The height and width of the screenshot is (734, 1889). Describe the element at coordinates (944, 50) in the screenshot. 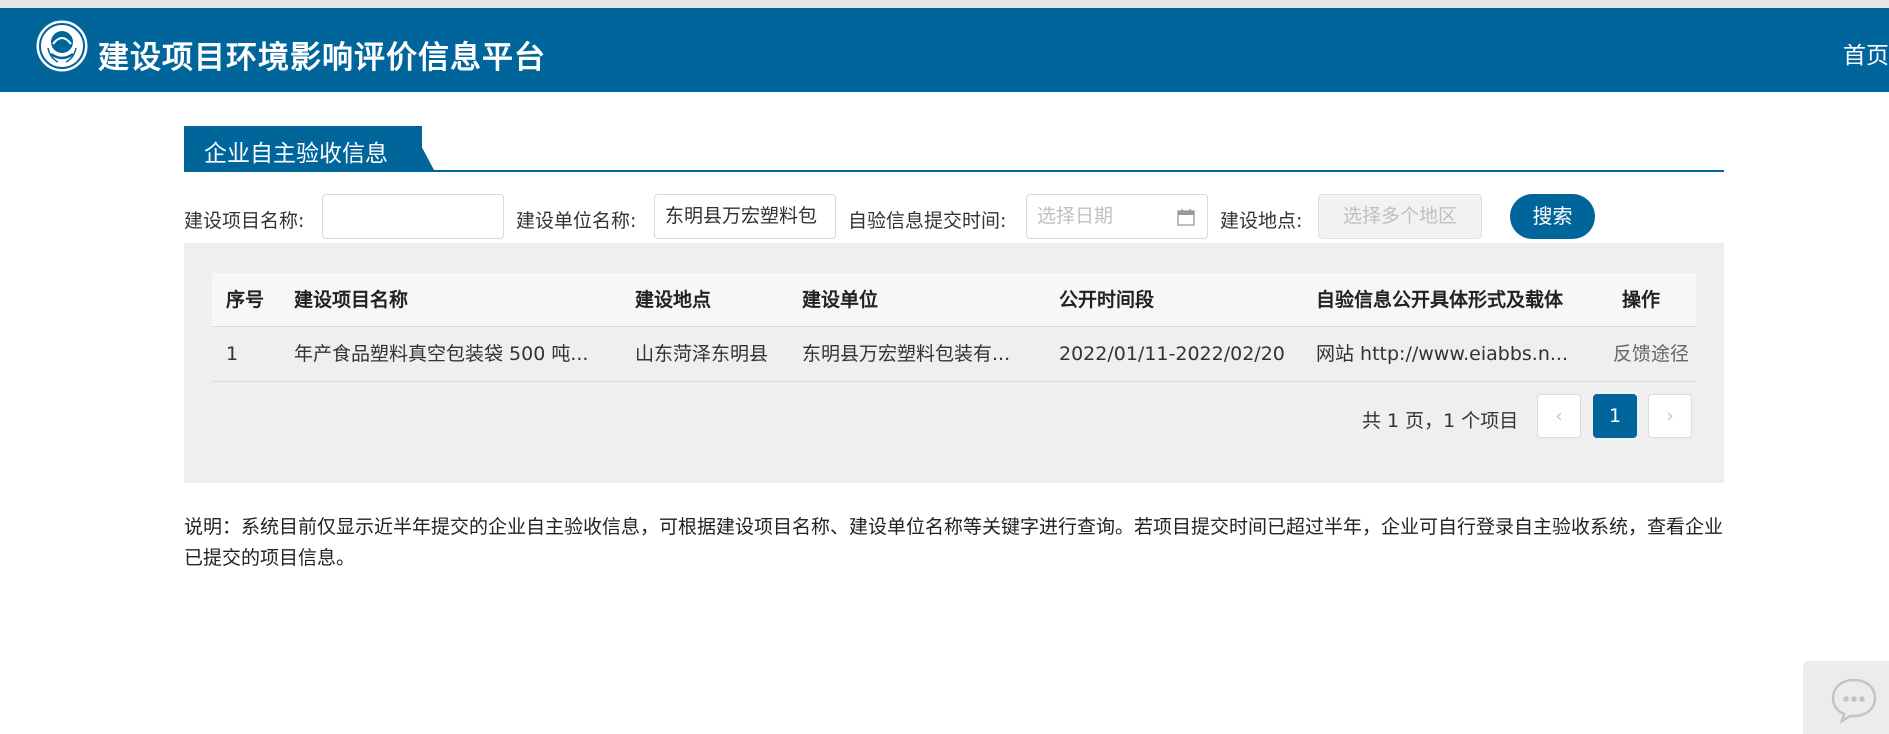

I see `site-header: 建设项目环境影响评价信息平台 首页` at that location.